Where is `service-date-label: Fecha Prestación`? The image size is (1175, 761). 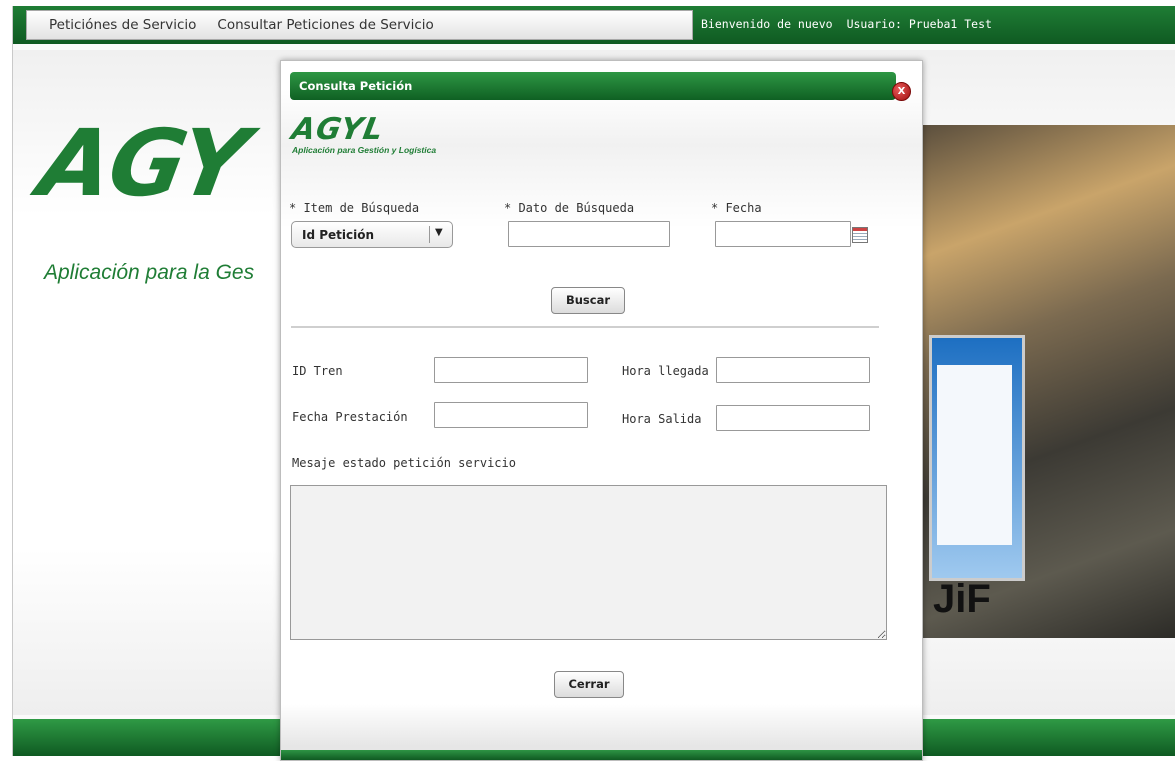
service-date-label: Fecha Prestación is located at coordinates (350, 417).